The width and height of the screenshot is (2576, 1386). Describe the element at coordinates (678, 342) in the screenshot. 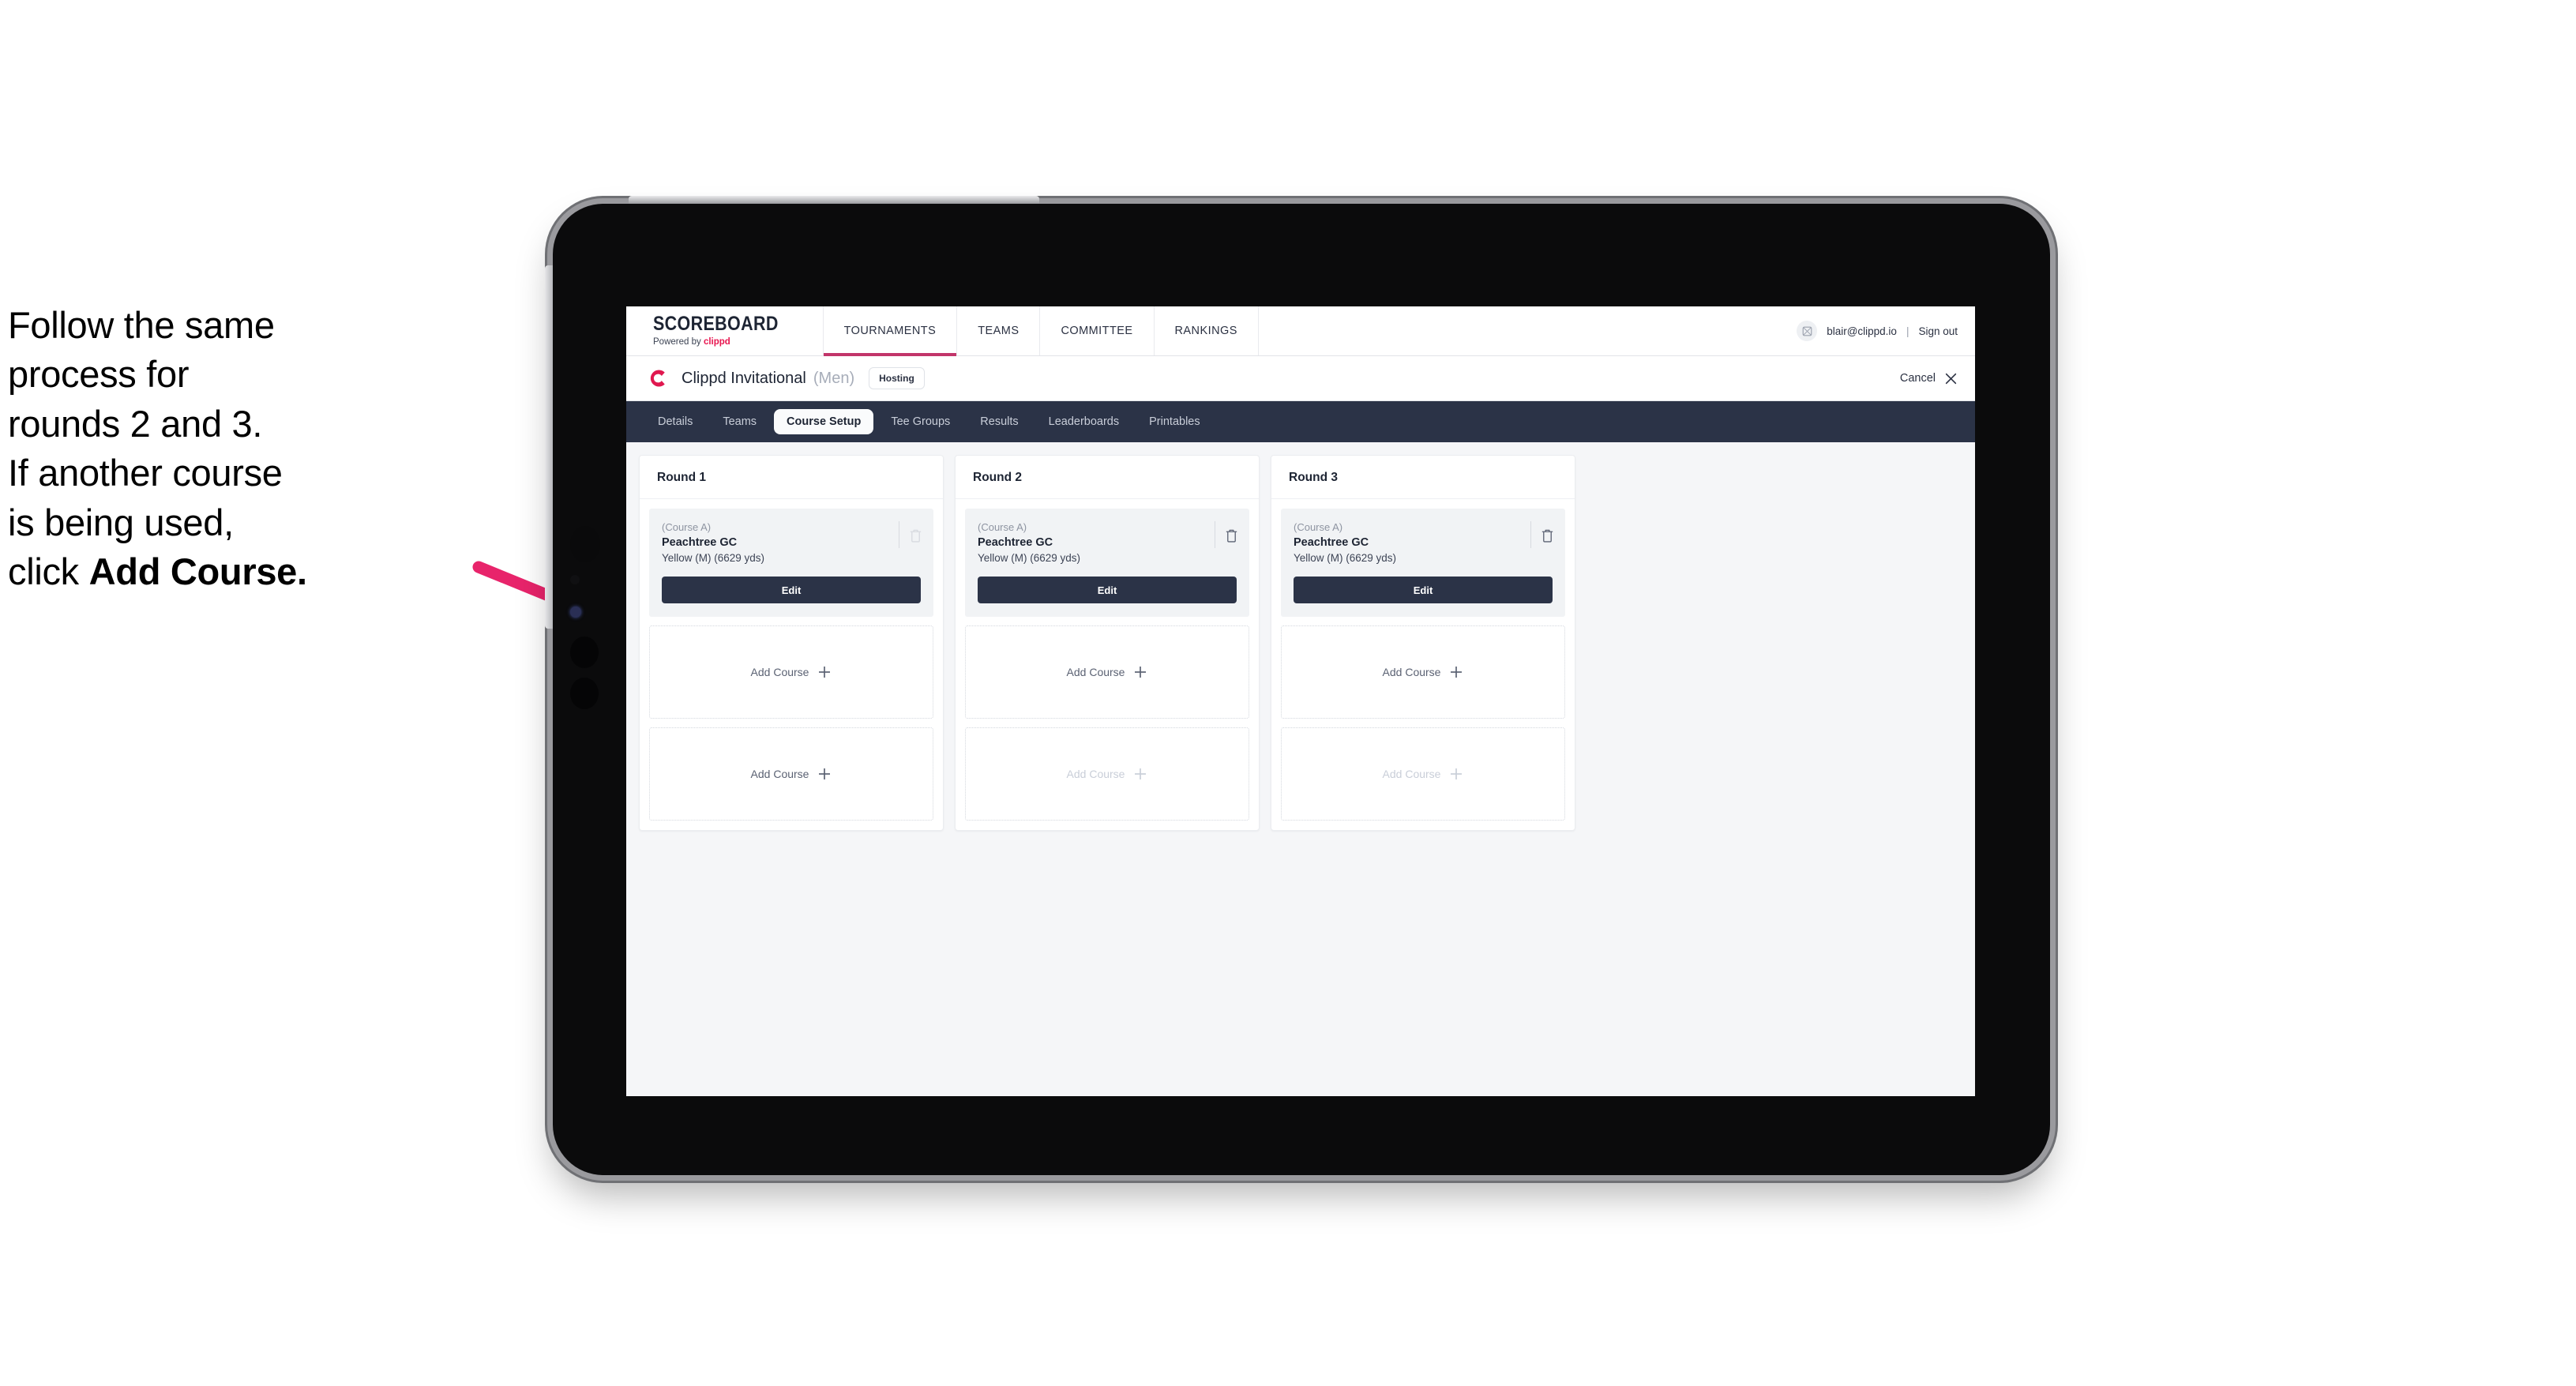

I see `brand-tagline-prefix: Powered by` at that location.